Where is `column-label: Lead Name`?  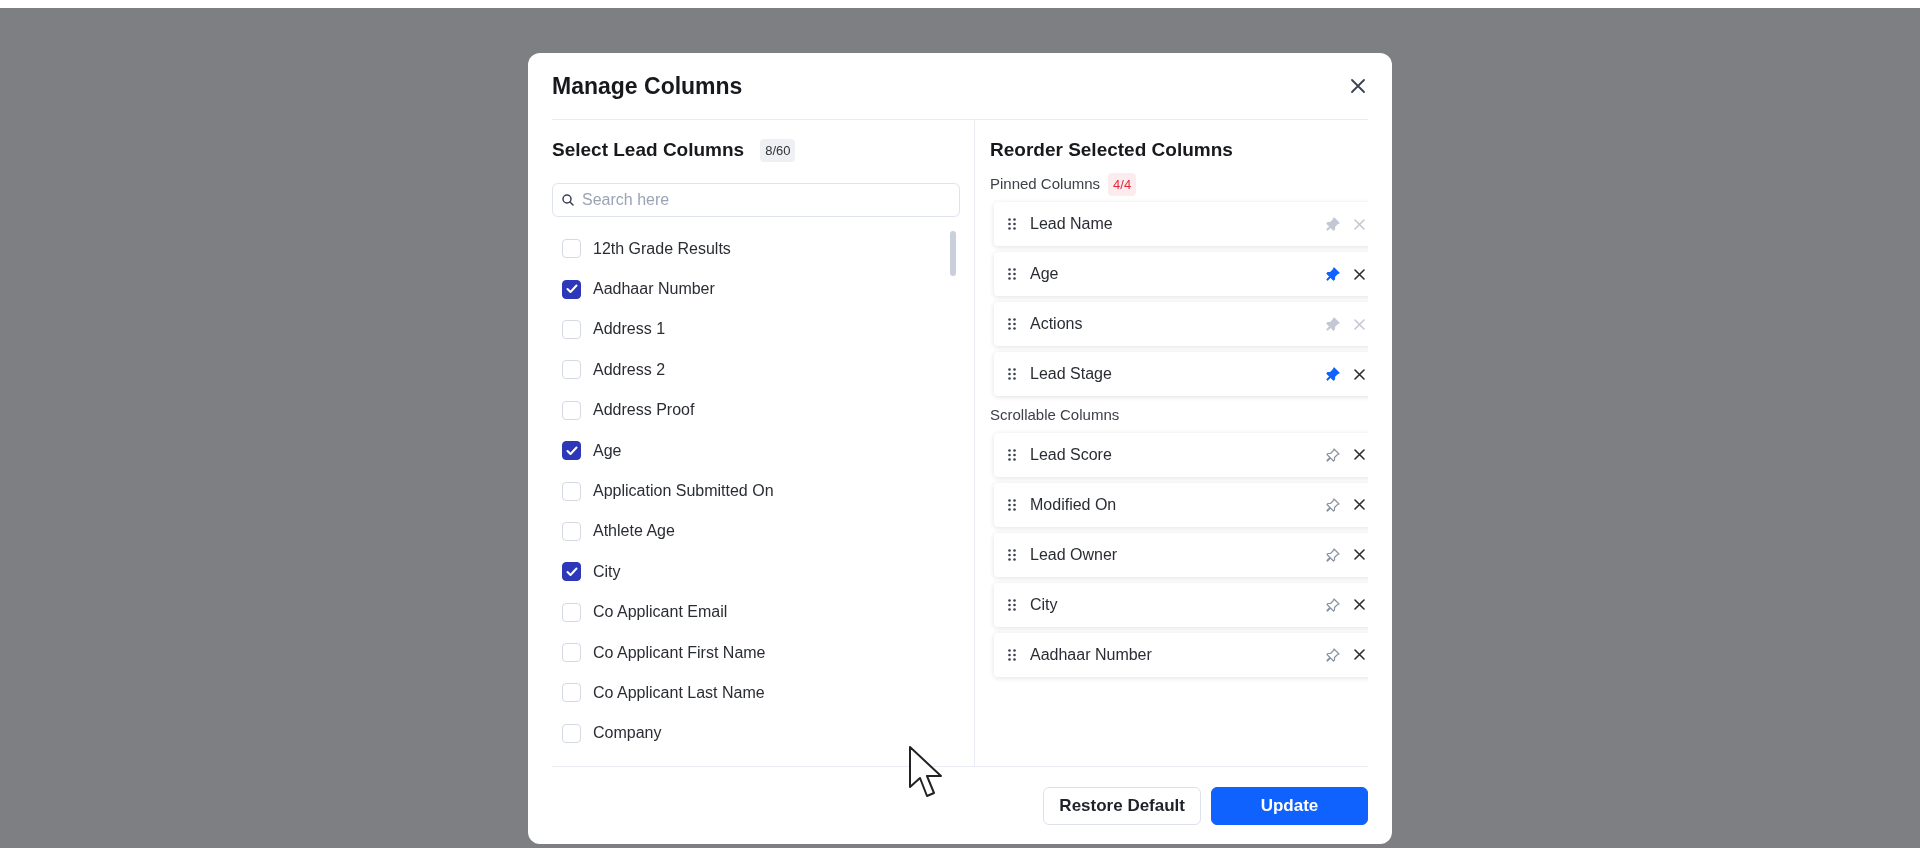 column-label: Lead Name is located at coordinates (1072, 224).